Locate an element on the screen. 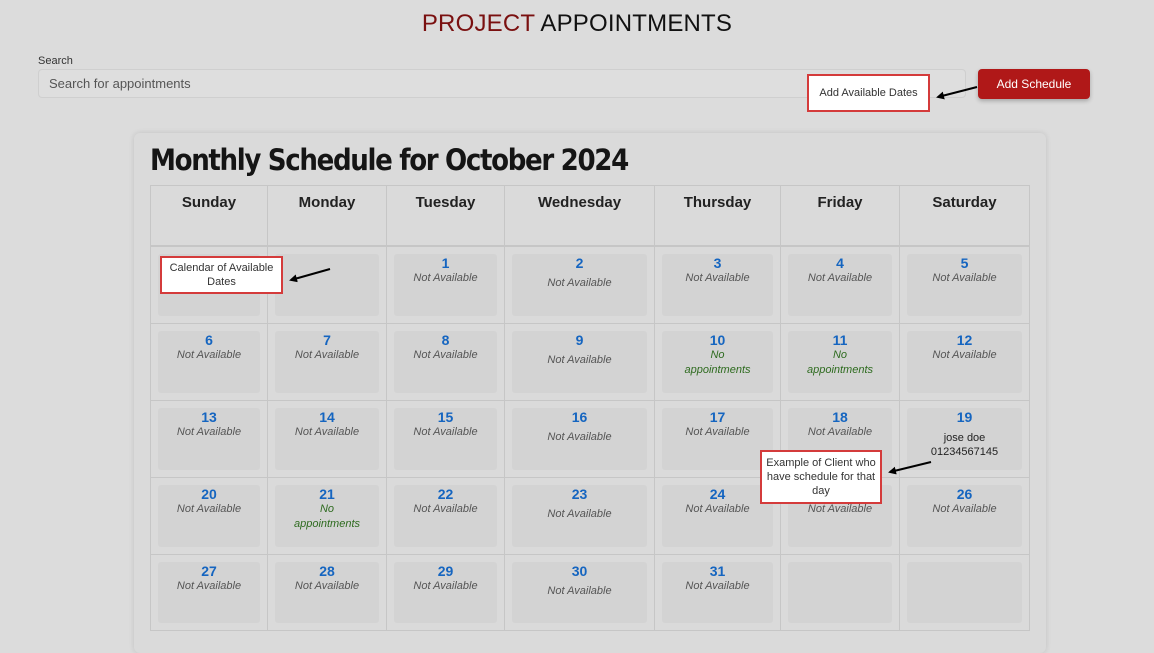 Image resolution: width=1154 pixels, height=653 pixels. arrow-calendar-dates is located at coordinates (310, 275).